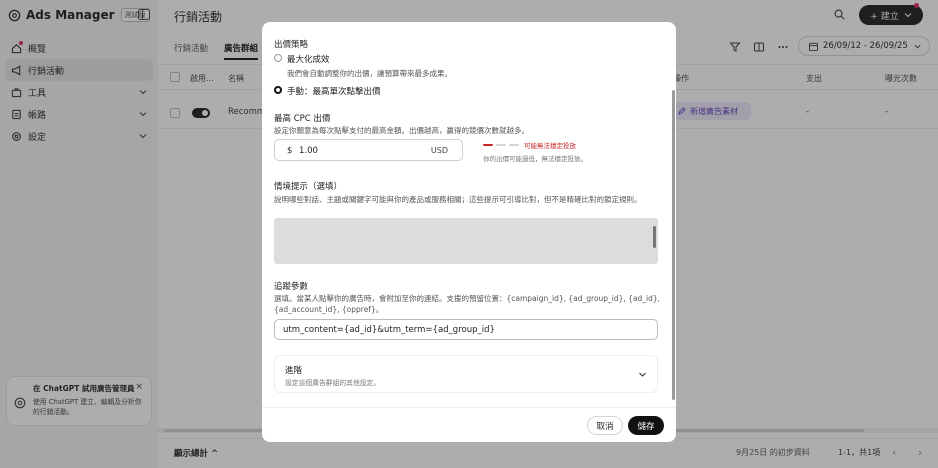 This screenshot has width=938, height=468. What do you see at coordinates (334, 91) in the screenshot?
I see `radio-manual-cpc-label: 手動：最高單次點擊出價` at bounding box center [334, 91].